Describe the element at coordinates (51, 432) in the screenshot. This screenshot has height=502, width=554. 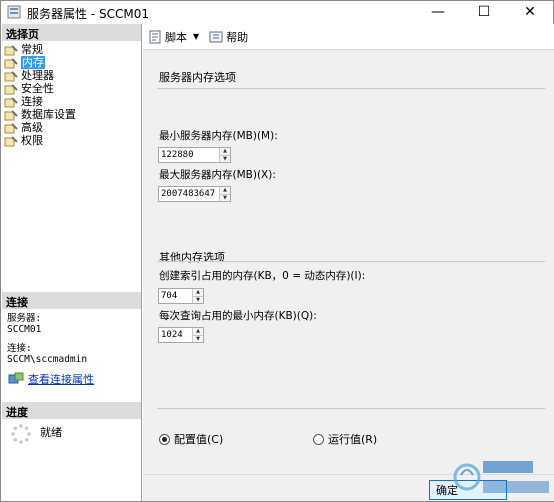
I see `progress-status: 就绪` at that location.